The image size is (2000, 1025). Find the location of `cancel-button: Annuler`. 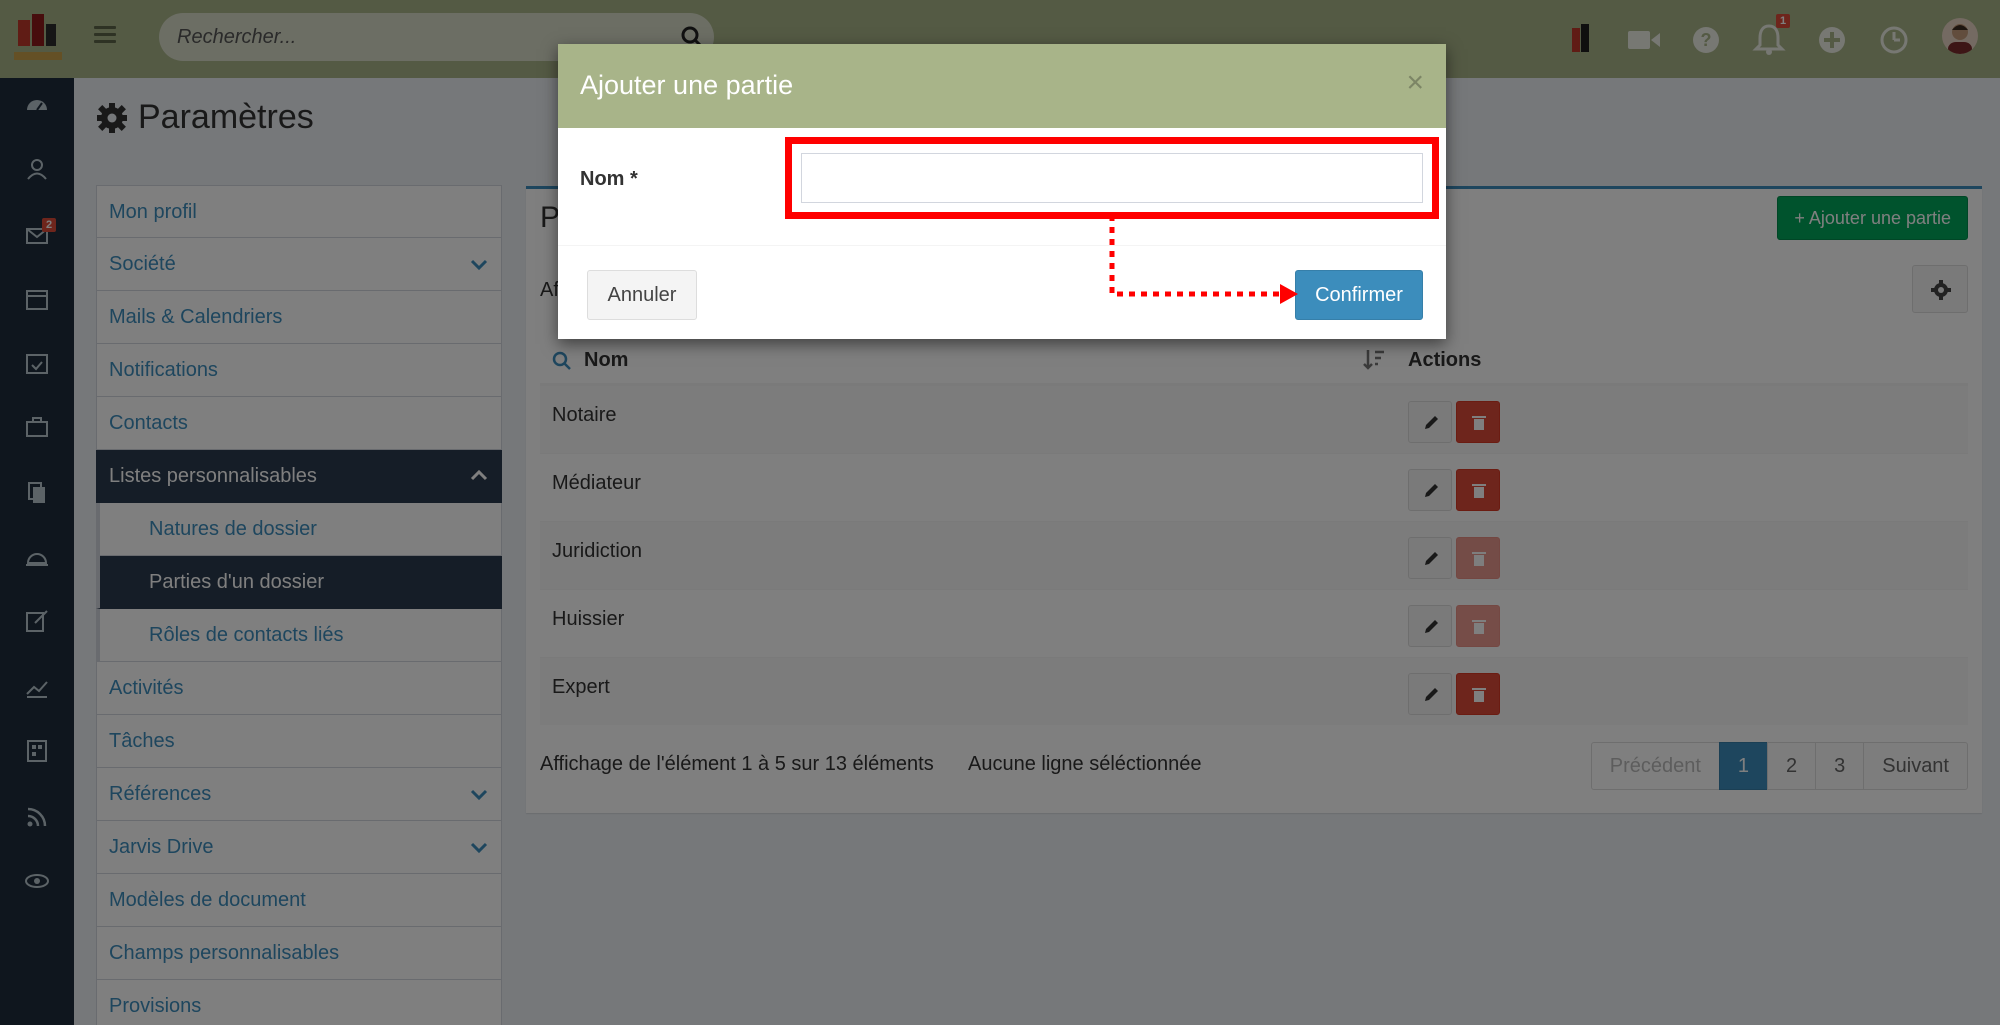

cancel-button: Annuler is located at coordinates (642, 295).